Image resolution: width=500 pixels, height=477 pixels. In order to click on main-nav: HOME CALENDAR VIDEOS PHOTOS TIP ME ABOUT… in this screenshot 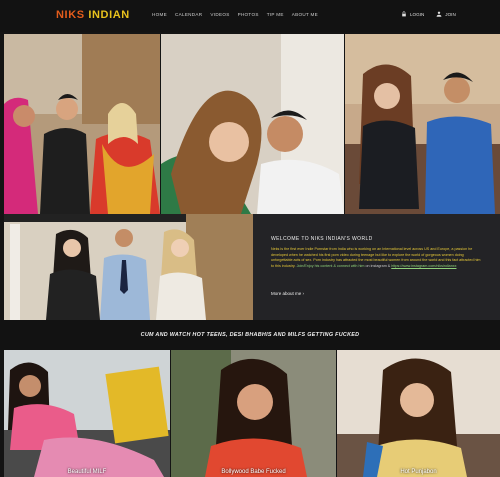, I will do `click(235, 14)`.